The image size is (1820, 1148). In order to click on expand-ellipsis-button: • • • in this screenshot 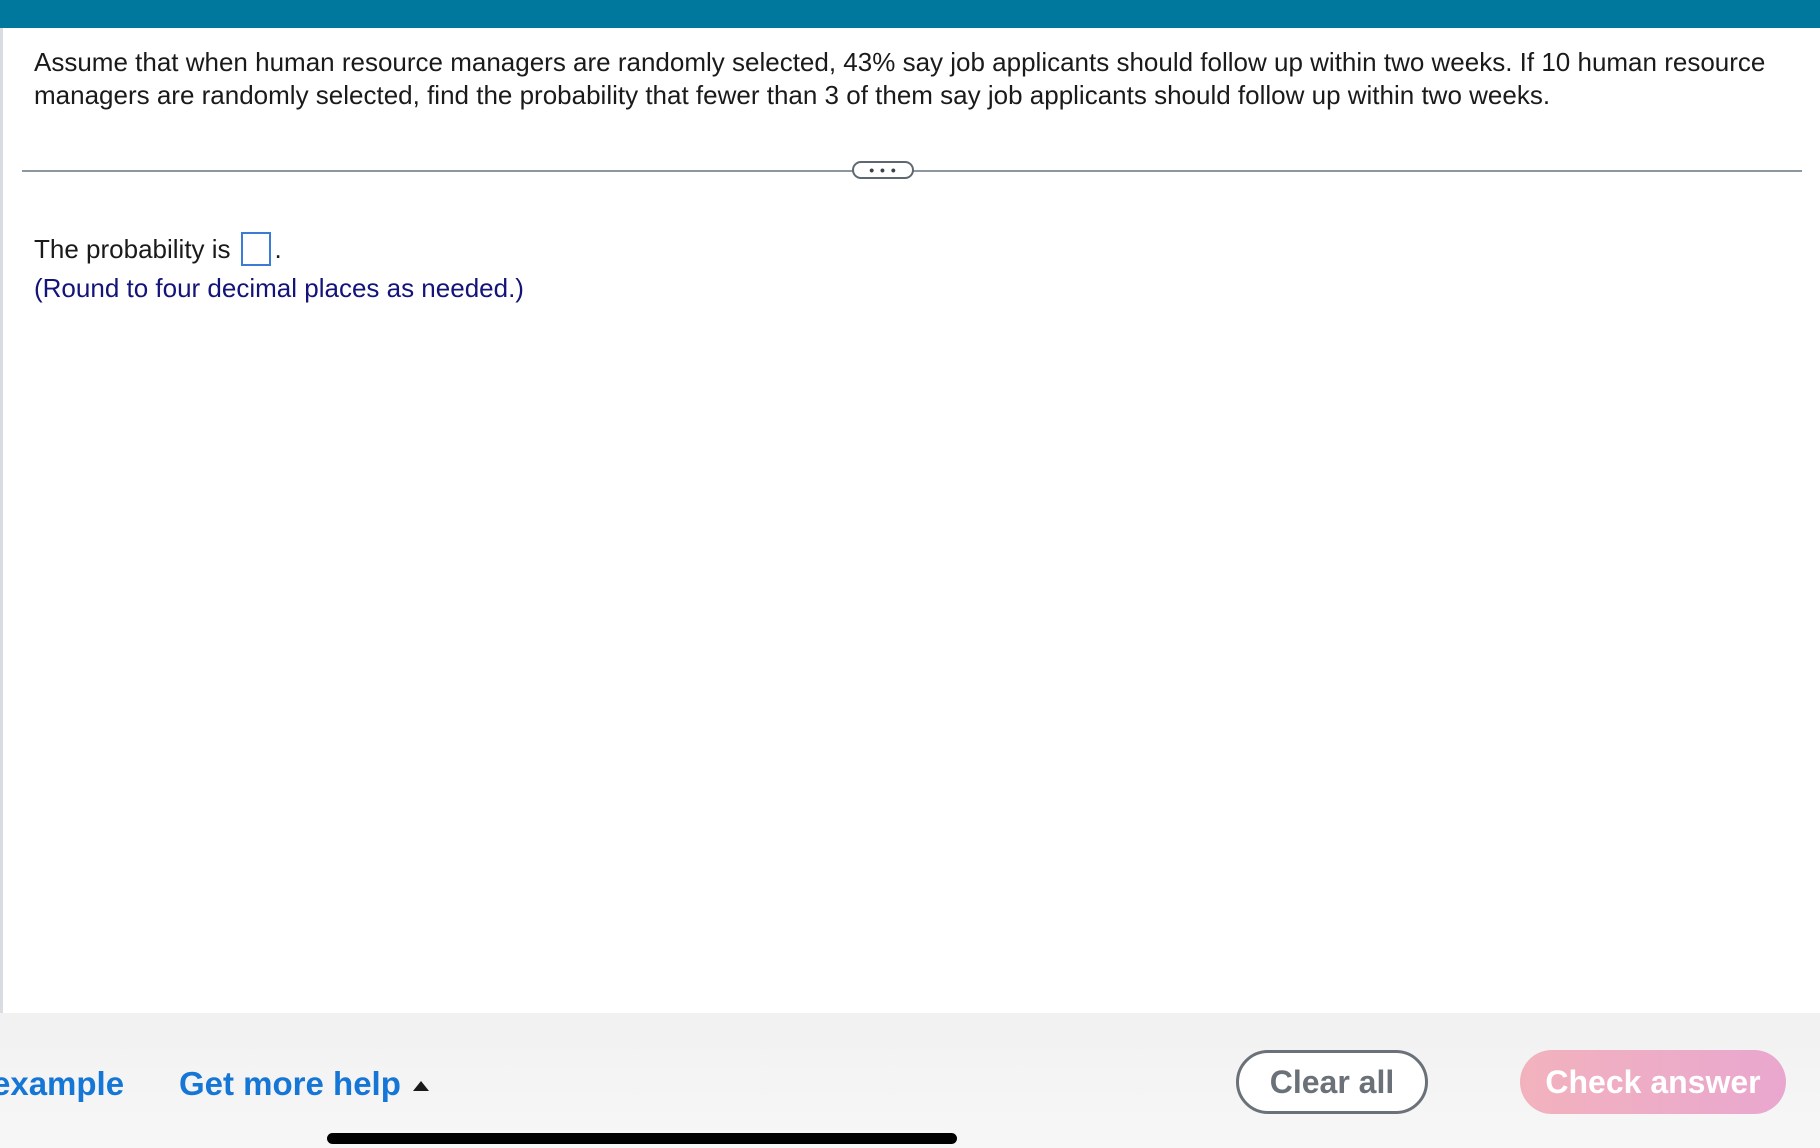, I will do `click(883, 170)`.